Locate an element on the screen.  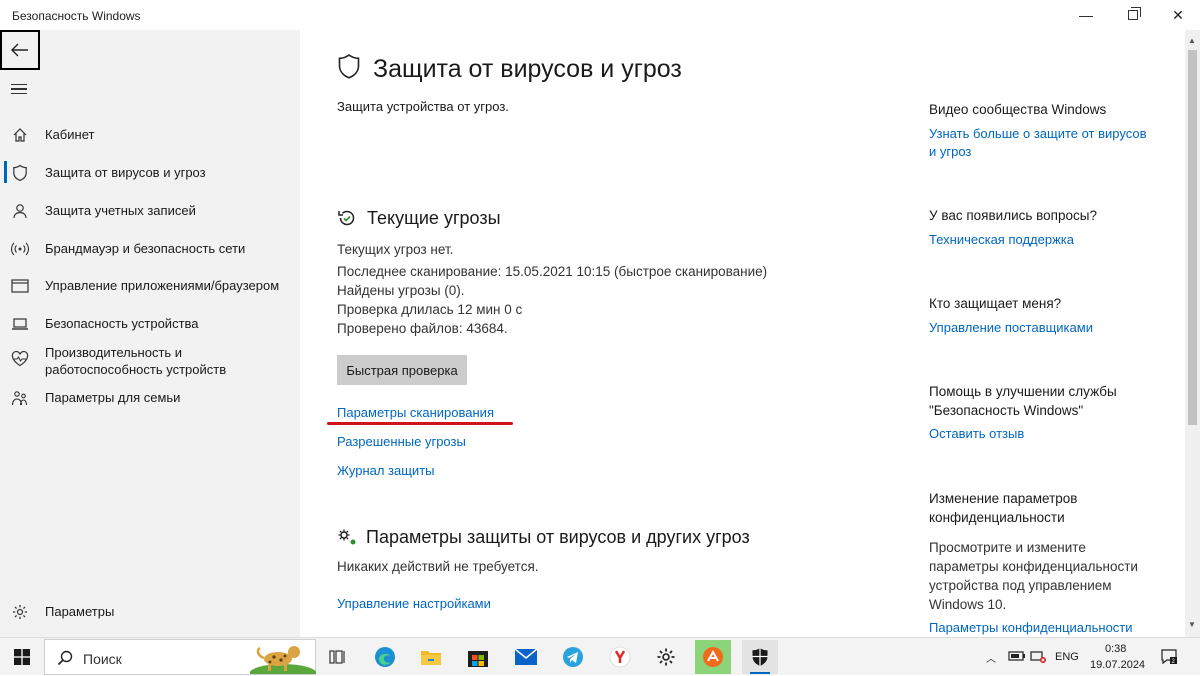
scan-options-link: Параметры сканирования is located at coordinates (415, 413).